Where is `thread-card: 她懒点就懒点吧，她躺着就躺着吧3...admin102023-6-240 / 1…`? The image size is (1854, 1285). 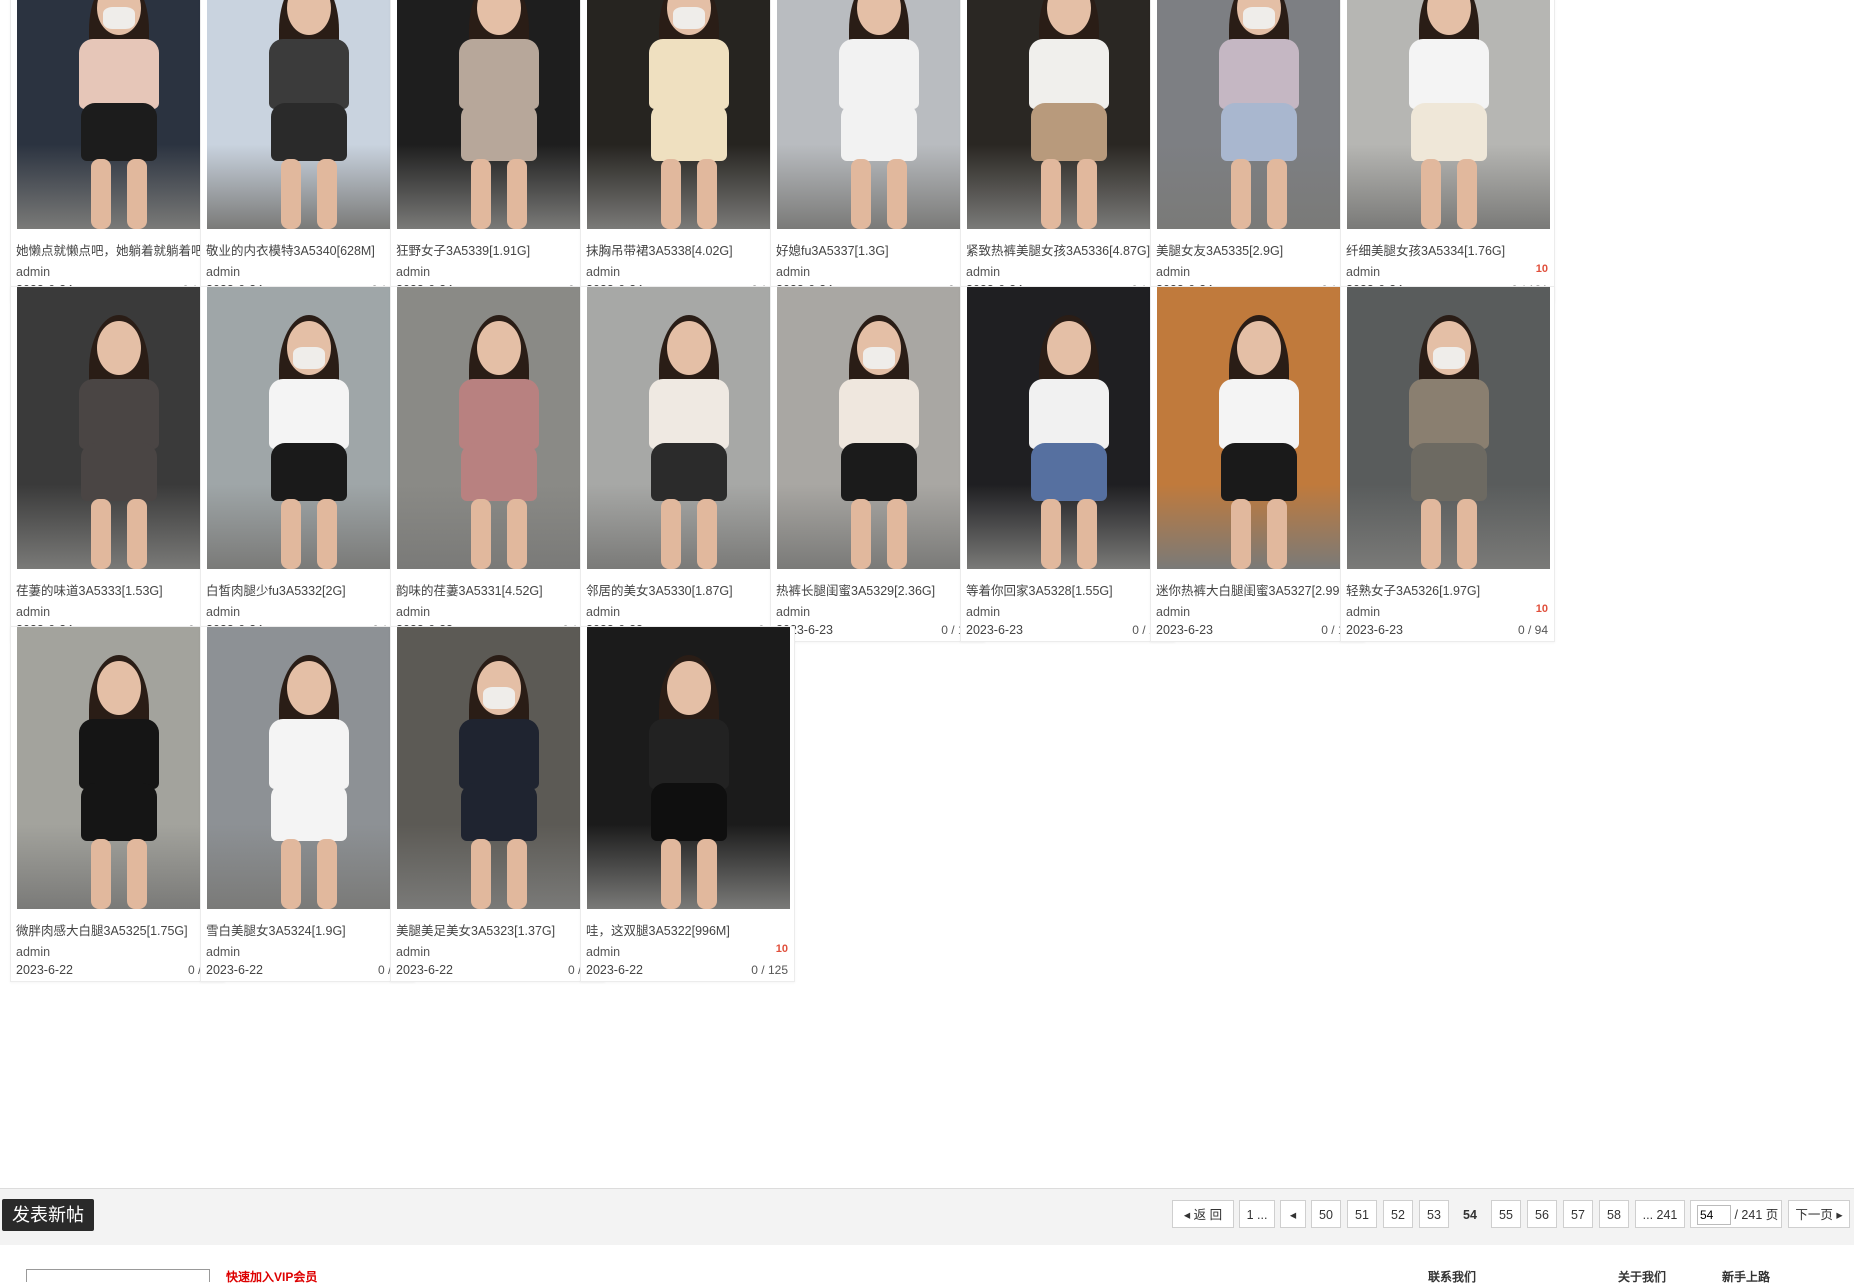
thread-card: 她懒点就懒点吧，她躺着就躺着吧3...admin102023-6-240 / 1… is located at coordinates (117, 151).